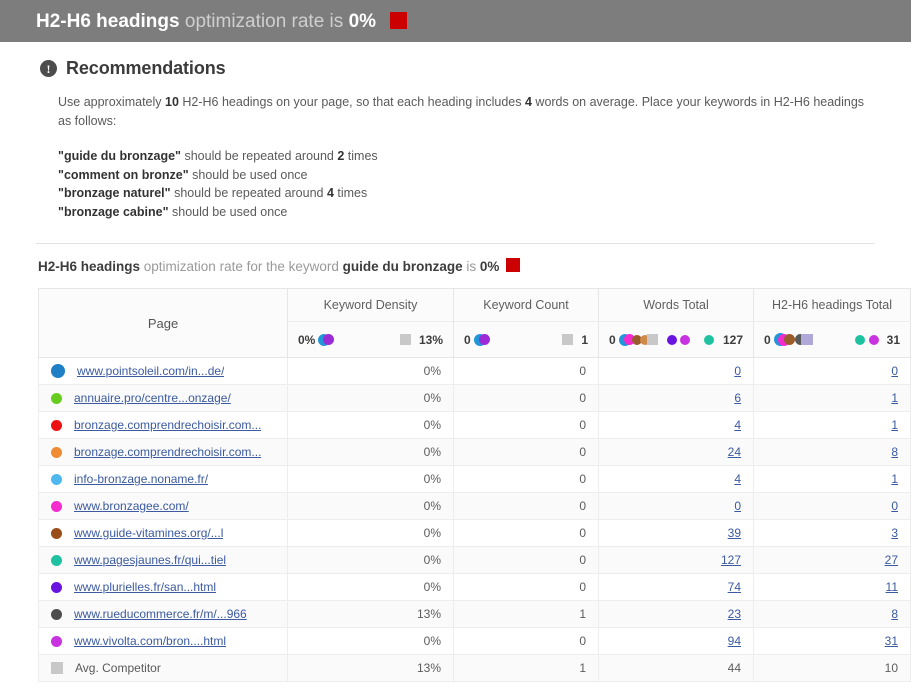  What do you see at coordinates (89, 266) in the screenshot?
I see `subtitle-metric: H2-H6 headings` at bounding box center [89, 266].